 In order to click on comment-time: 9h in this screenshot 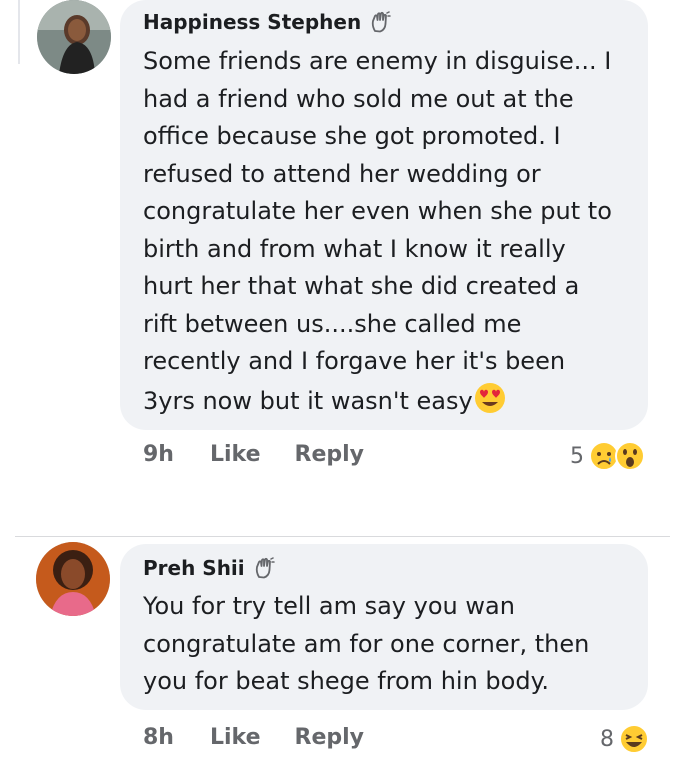, I will do `click(158, 454)`.